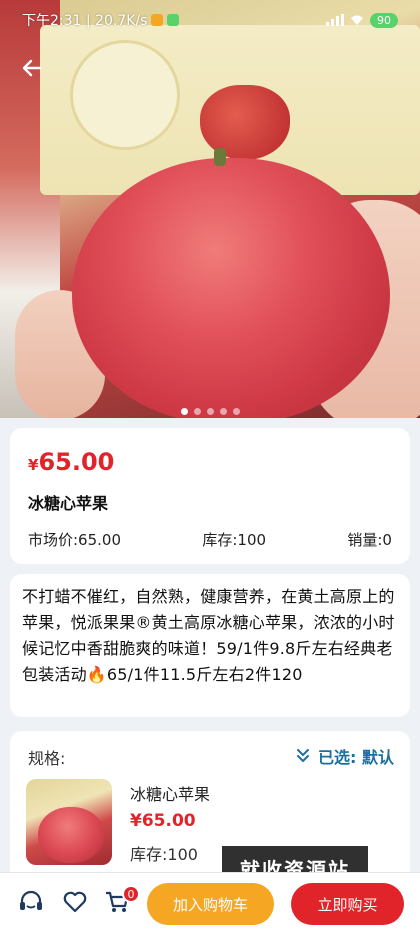  I want to click on currency-symbol: ¥, so click(33, 465).